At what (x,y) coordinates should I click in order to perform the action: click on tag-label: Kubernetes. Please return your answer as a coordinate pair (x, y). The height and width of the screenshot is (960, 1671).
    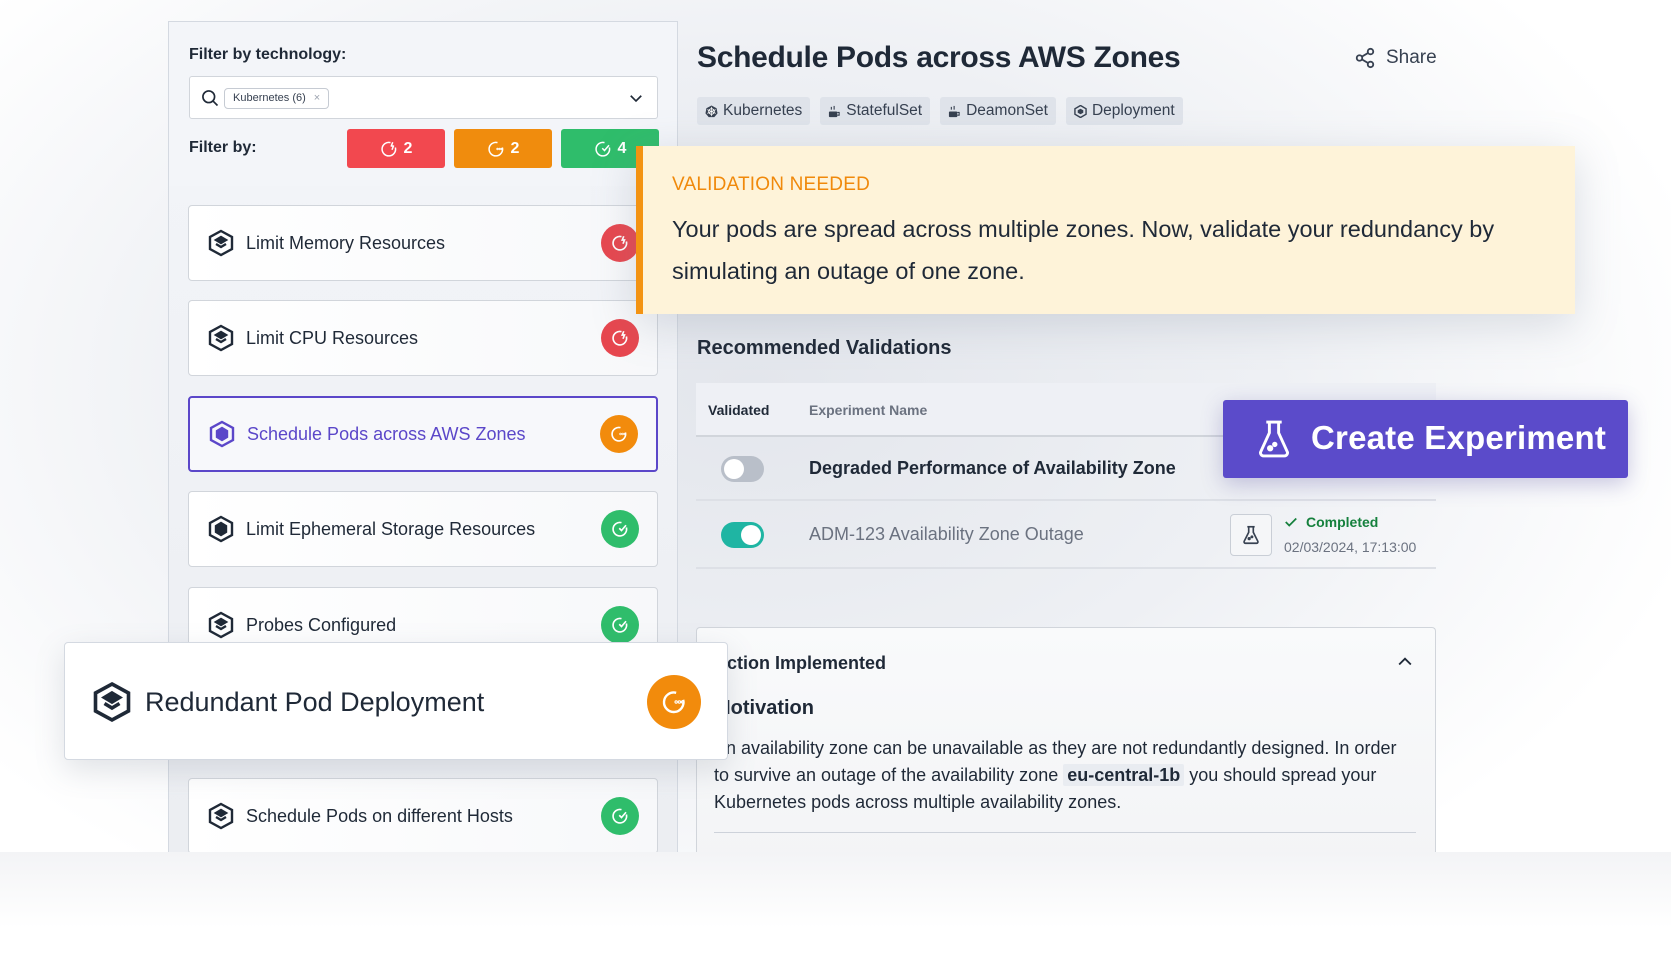
    Looking at the image, I should click on (763, 110).